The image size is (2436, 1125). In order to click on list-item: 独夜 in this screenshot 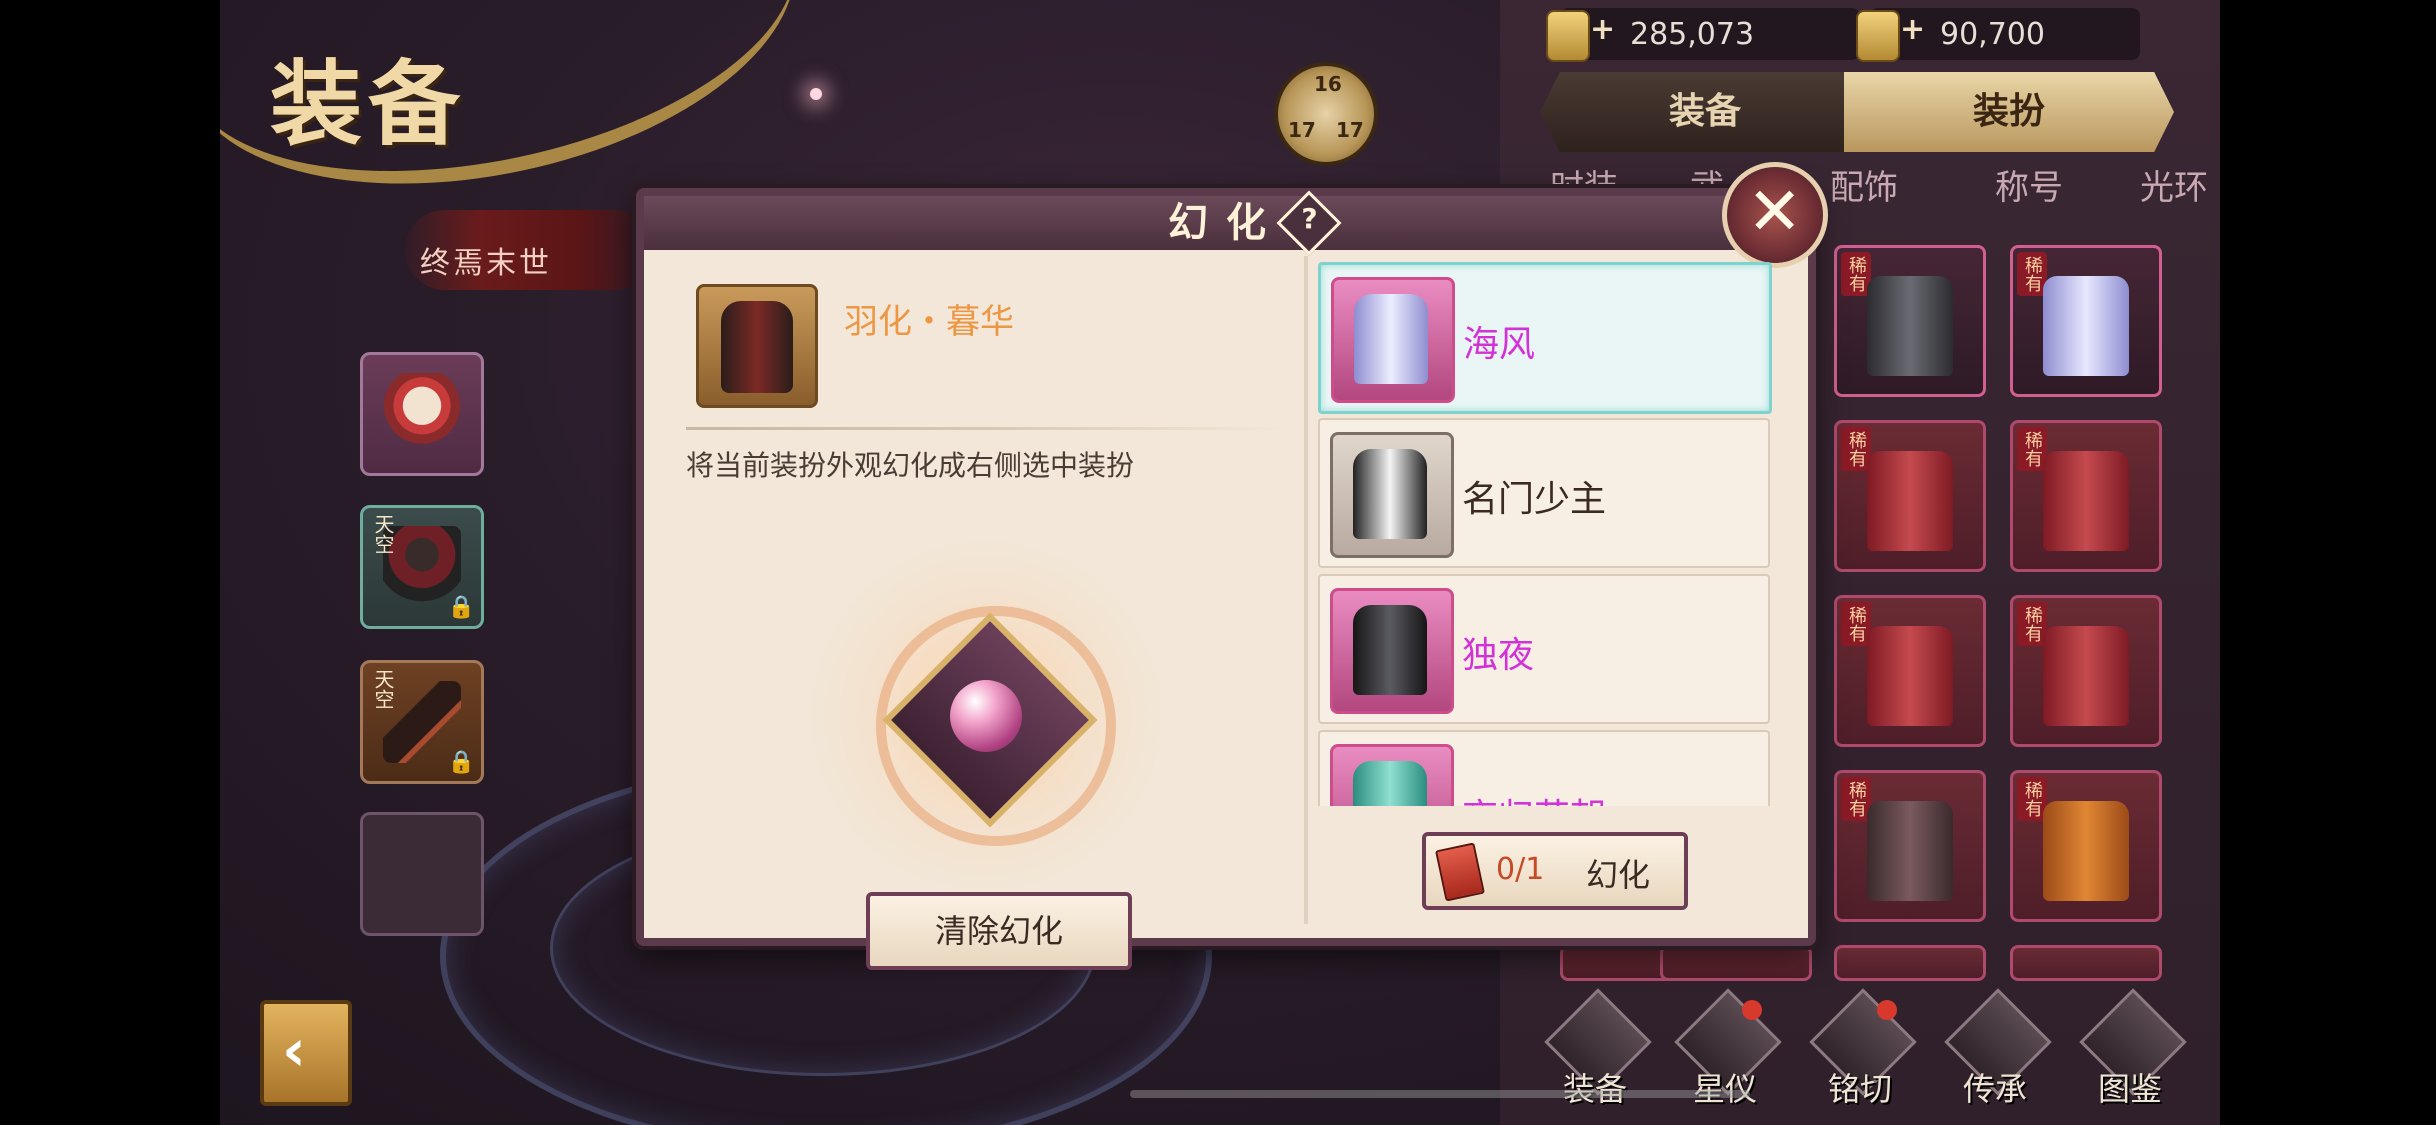, I will do `click(1544, 649)`.